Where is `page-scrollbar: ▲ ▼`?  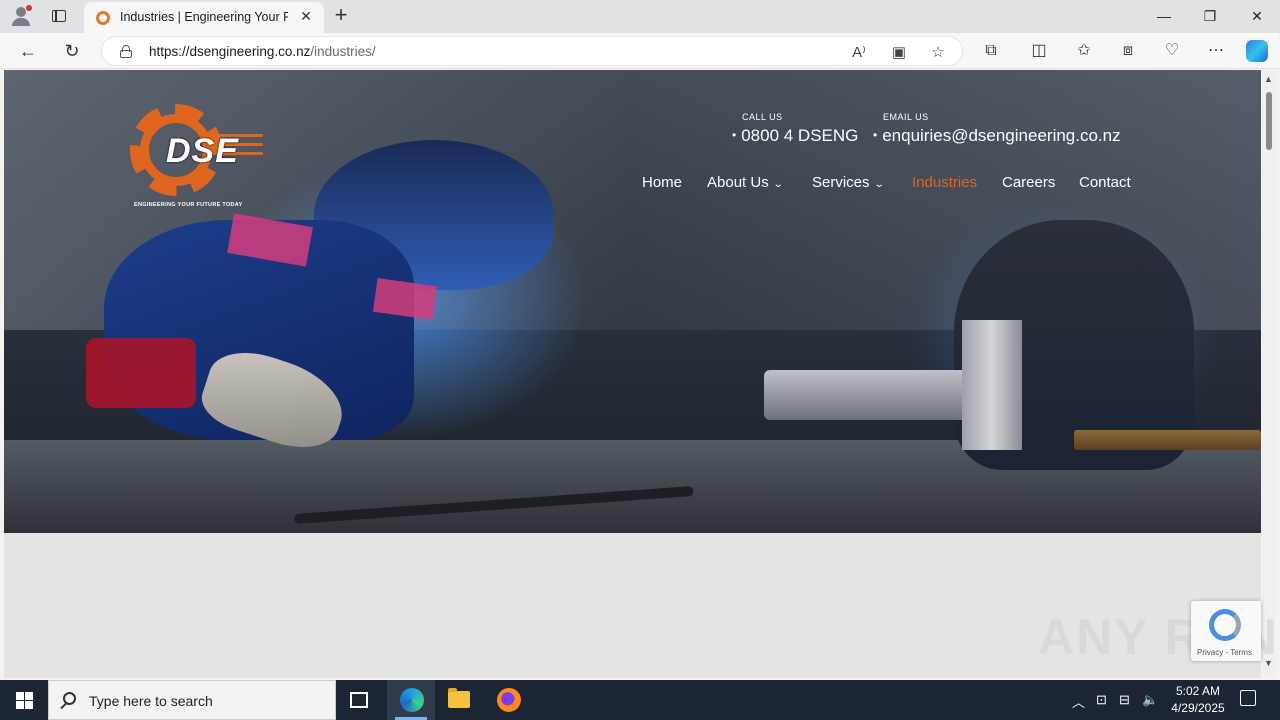
page-scrollbar: ▲ ▼ is located at coordinates (1269, 374).